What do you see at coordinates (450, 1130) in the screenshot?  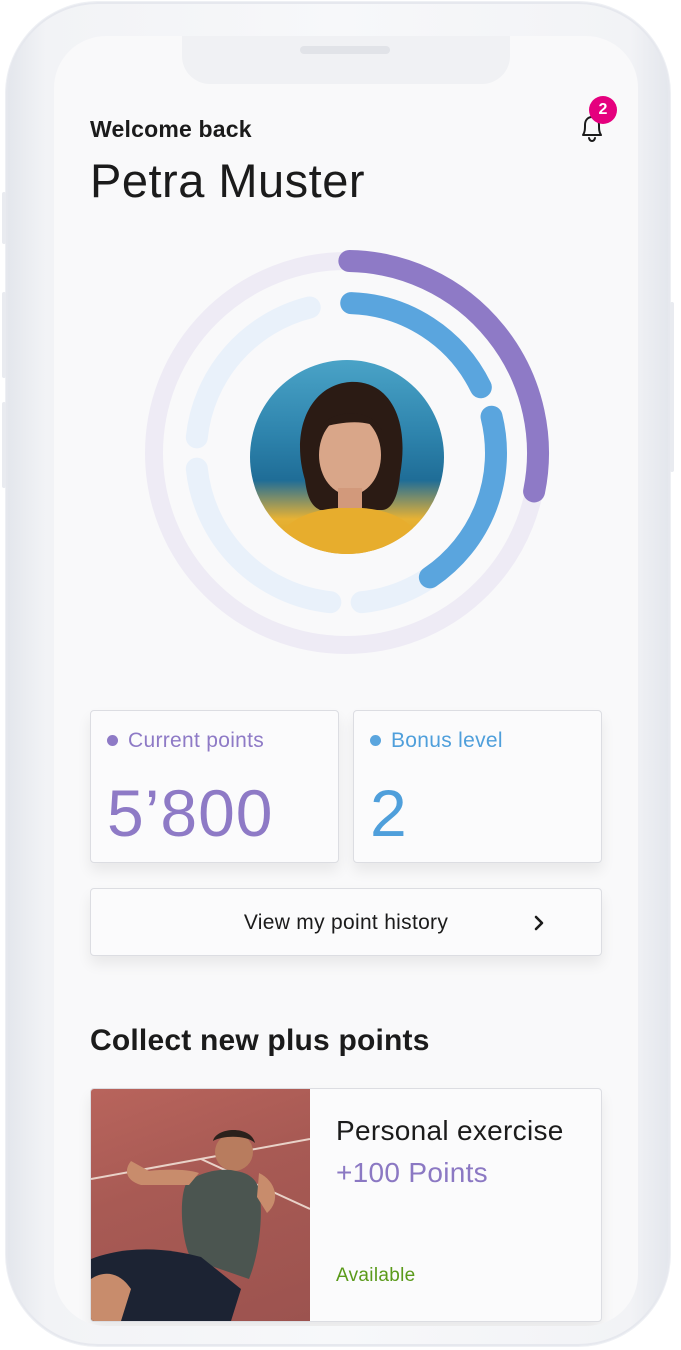 I see `offer-title: Personal exercise` at bounding box center [450, 1130].